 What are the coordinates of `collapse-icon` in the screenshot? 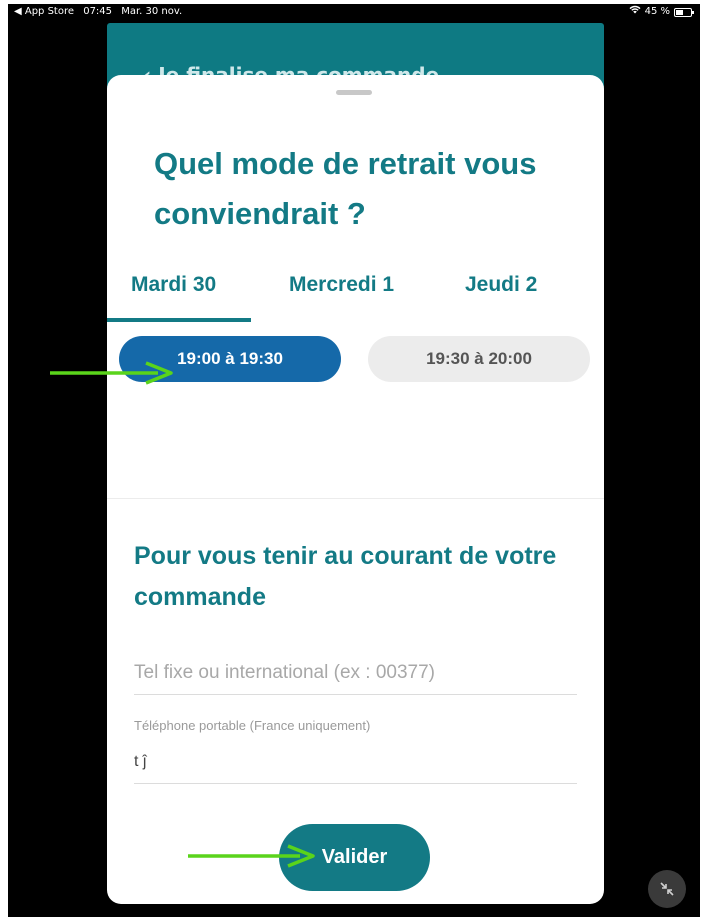 It's located at (667, 889).